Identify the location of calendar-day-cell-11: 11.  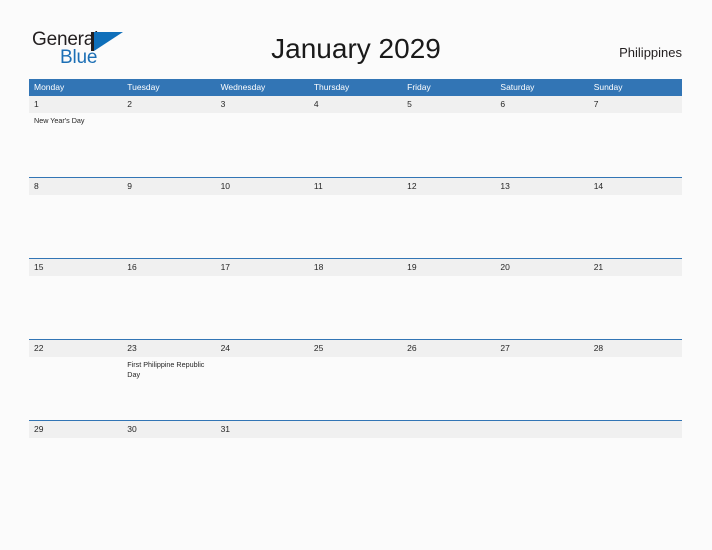
(355, 218).